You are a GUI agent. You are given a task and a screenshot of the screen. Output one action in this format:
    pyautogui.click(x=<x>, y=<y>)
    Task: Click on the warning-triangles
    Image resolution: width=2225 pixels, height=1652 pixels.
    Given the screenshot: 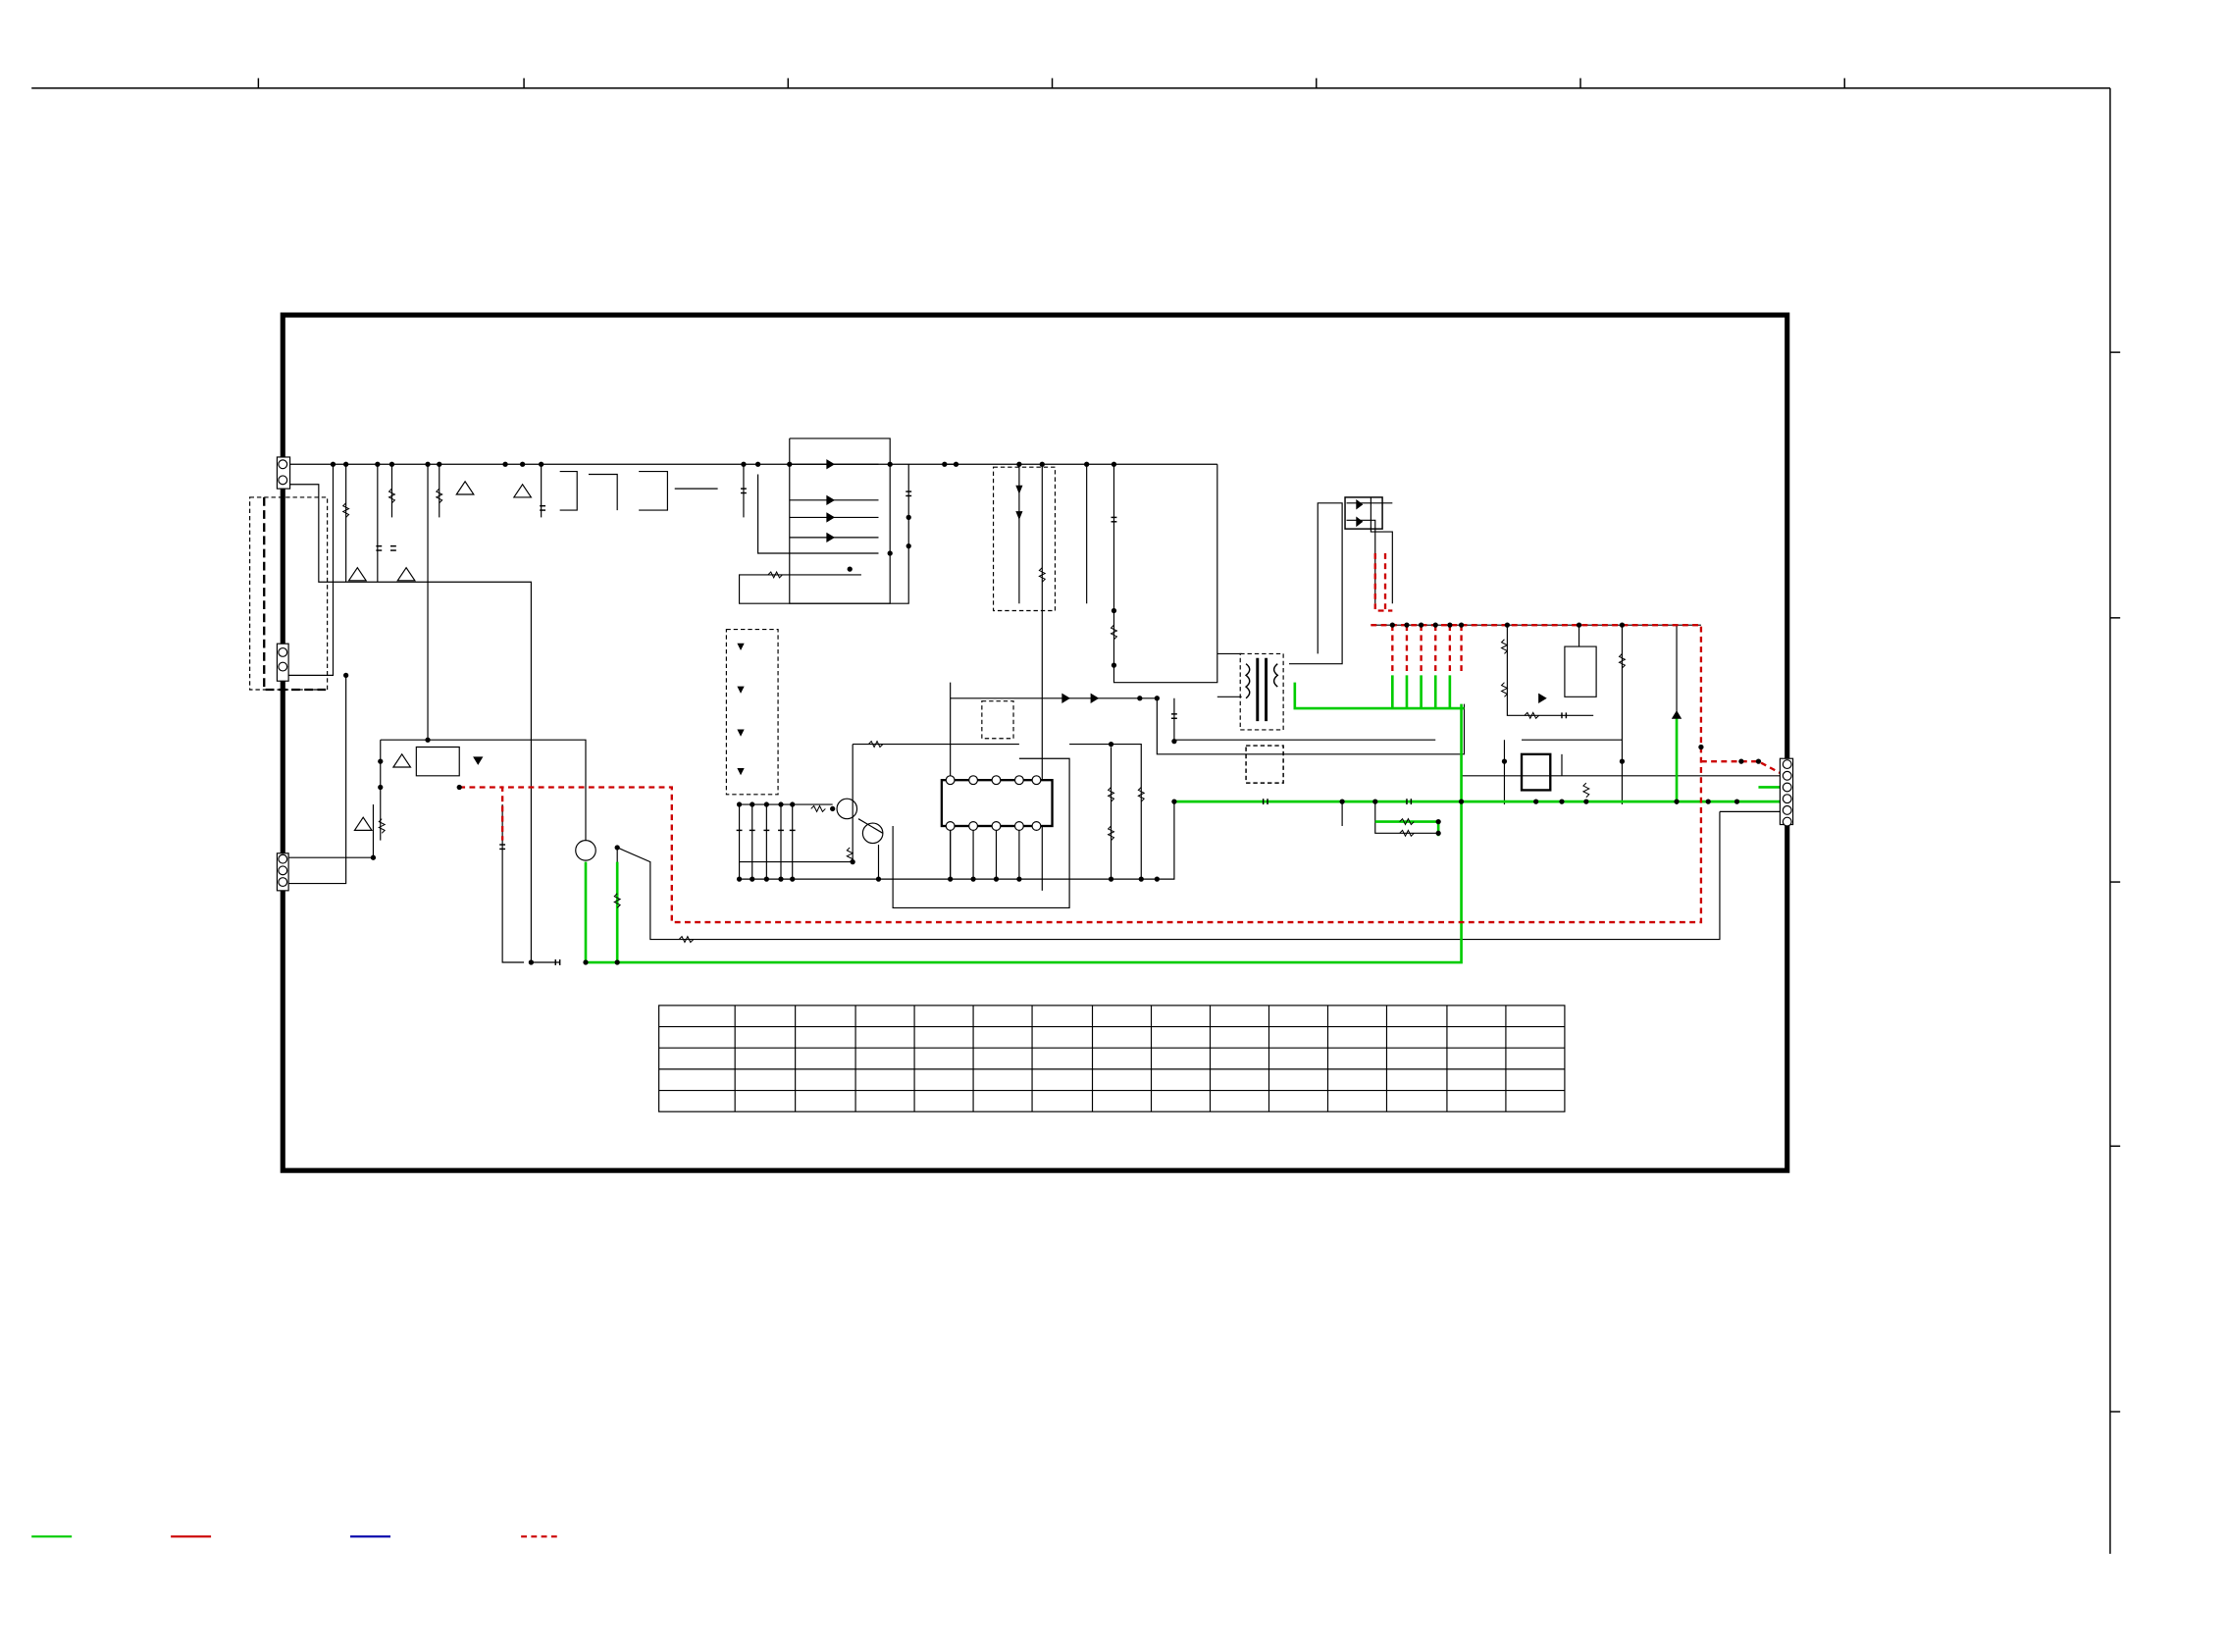 What is the action you would take?
    pyautogui.click(x=440, y=655)
    